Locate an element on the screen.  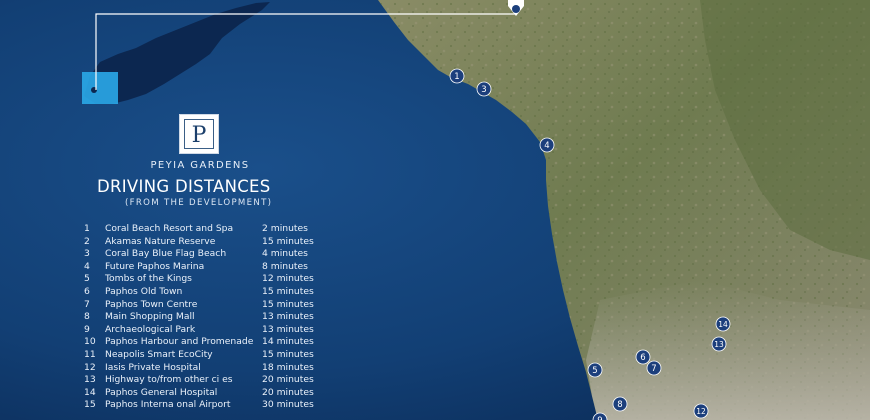
legend-place: Coral Bay Blue Flag Beach is located at coordinates (166, 254).